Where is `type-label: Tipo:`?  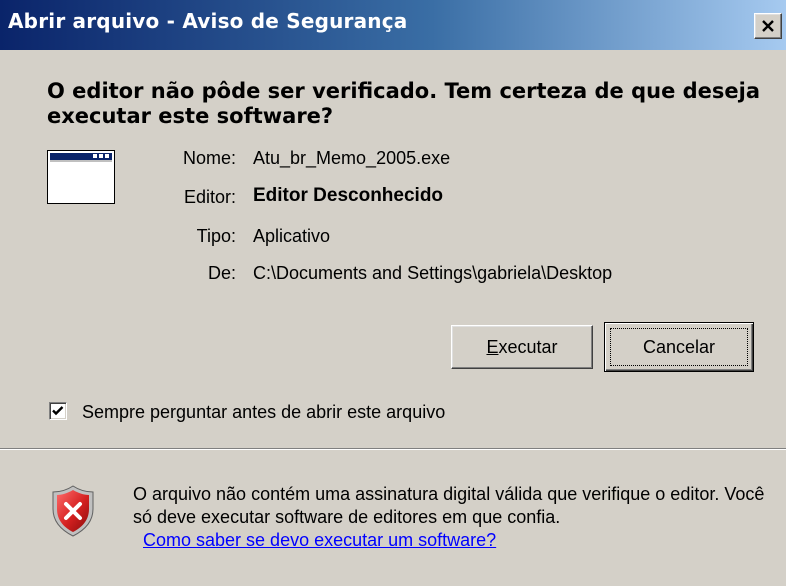 type-label: Tipo: is located at coordinates (216, 236).